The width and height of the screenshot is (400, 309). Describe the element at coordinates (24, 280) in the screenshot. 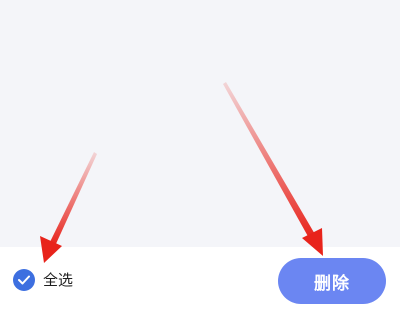

I see `checkmark-circle-icon` at that location.